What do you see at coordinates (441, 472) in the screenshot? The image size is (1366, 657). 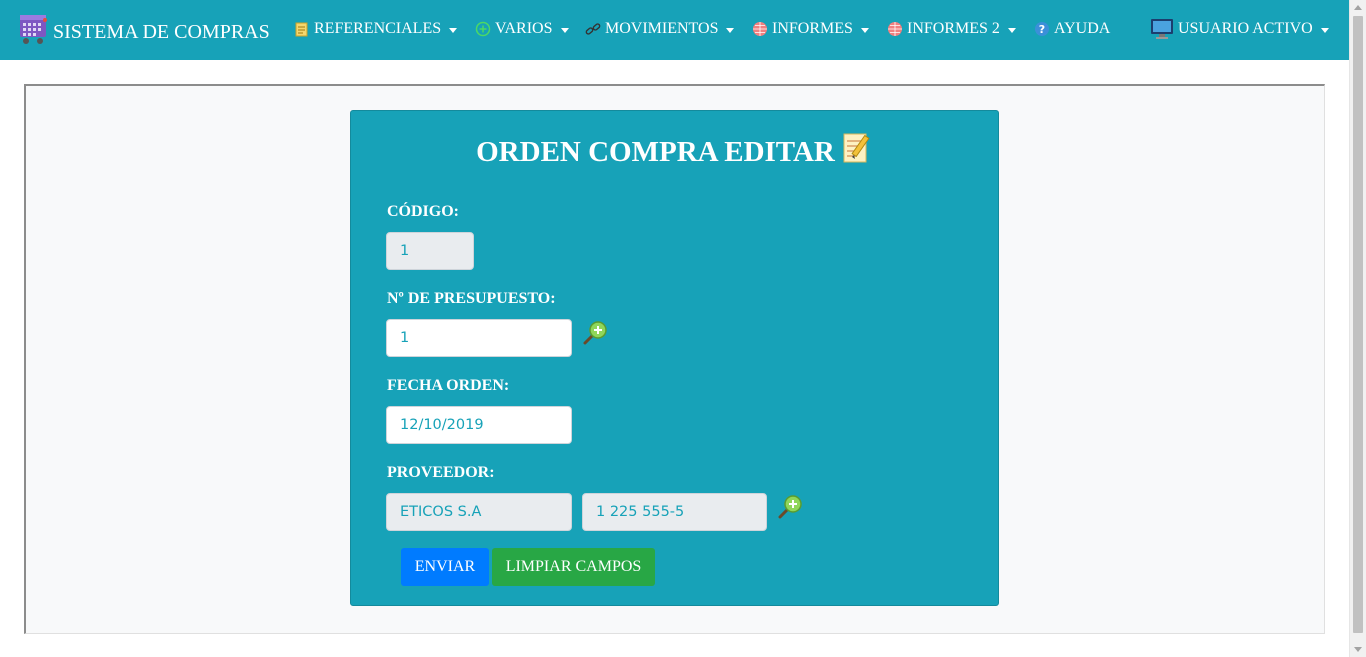 I see `proveedor-label: PROVEEDOR:` at bounding box center [441, 472].